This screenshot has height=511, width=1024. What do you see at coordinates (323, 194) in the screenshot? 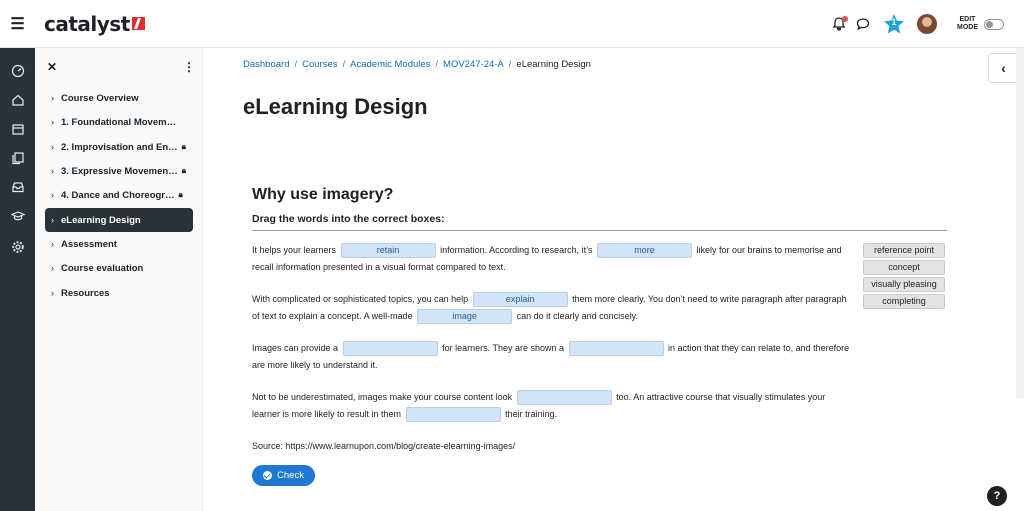
I see `activity-title: Why use imagery?` at bounding box center [323, 194].